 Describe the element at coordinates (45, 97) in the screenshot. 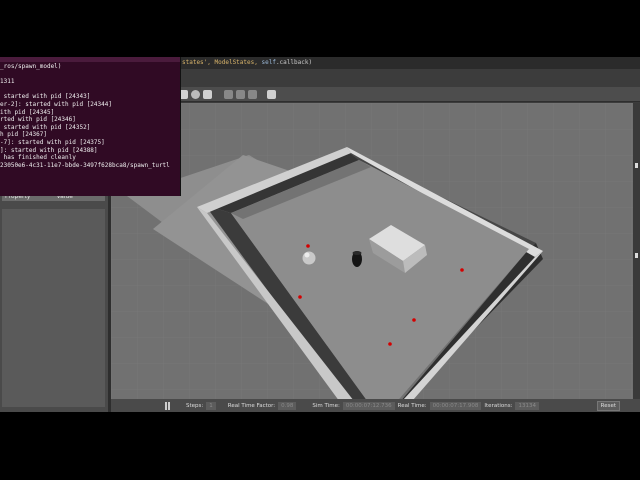

I see `terminal-line: started with pid [24343]` at that location.